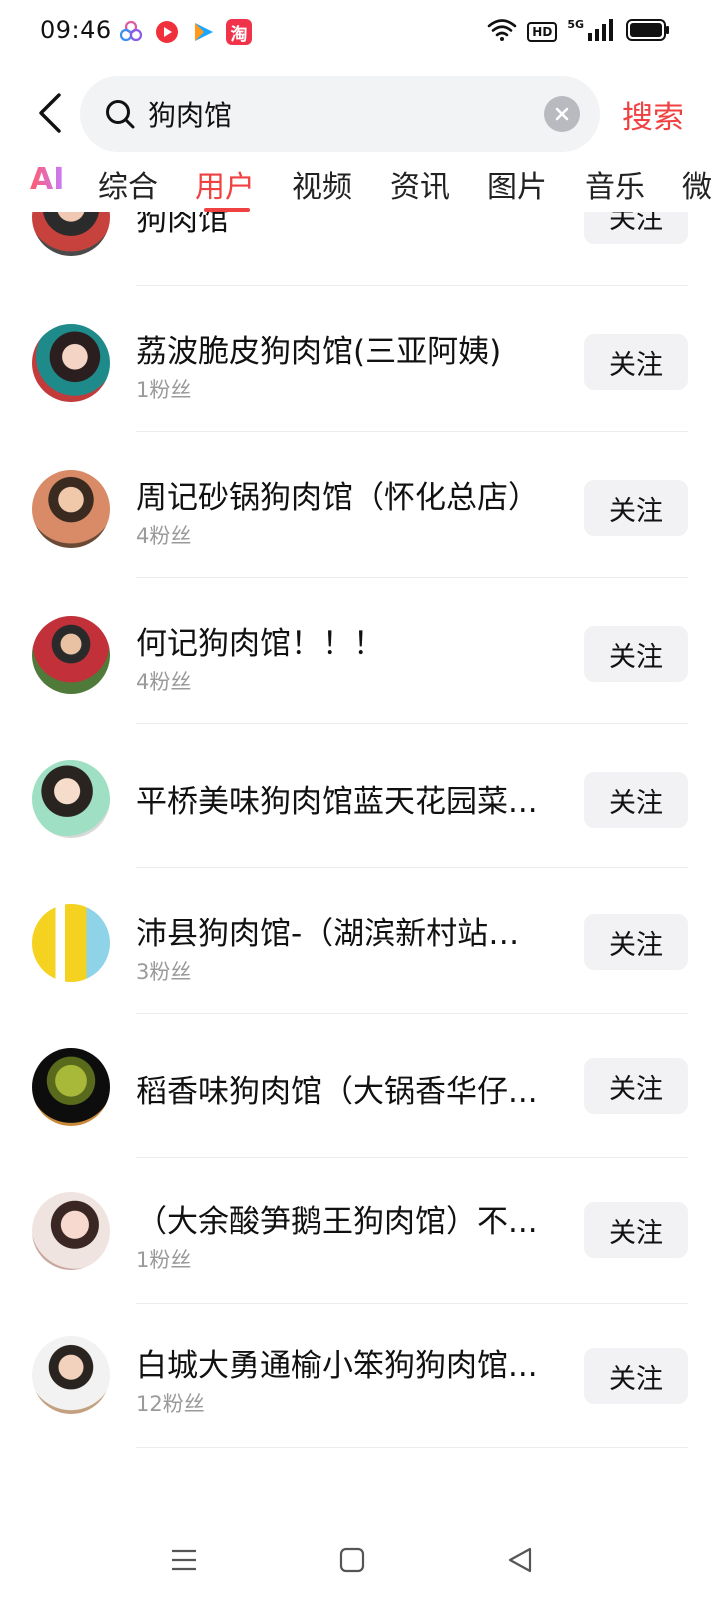 Image resolution: width=720 pixels, height=1612 pixels. I want to click on row-divider, so click(412, 1447).